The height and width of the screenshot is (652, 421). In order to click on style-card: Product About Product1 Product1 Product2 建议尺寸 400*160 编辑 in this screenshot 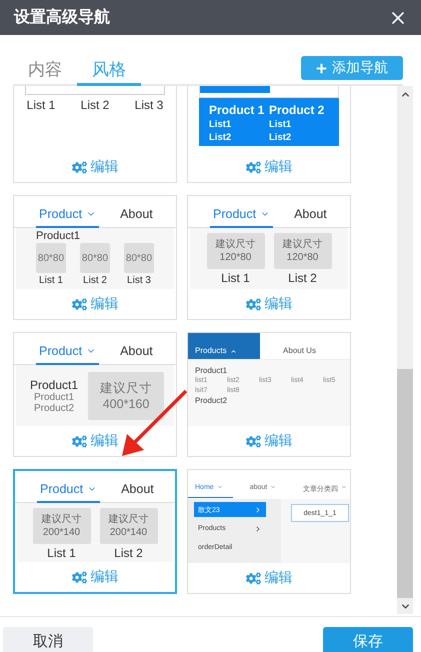, I will do `click(95, 394)`.